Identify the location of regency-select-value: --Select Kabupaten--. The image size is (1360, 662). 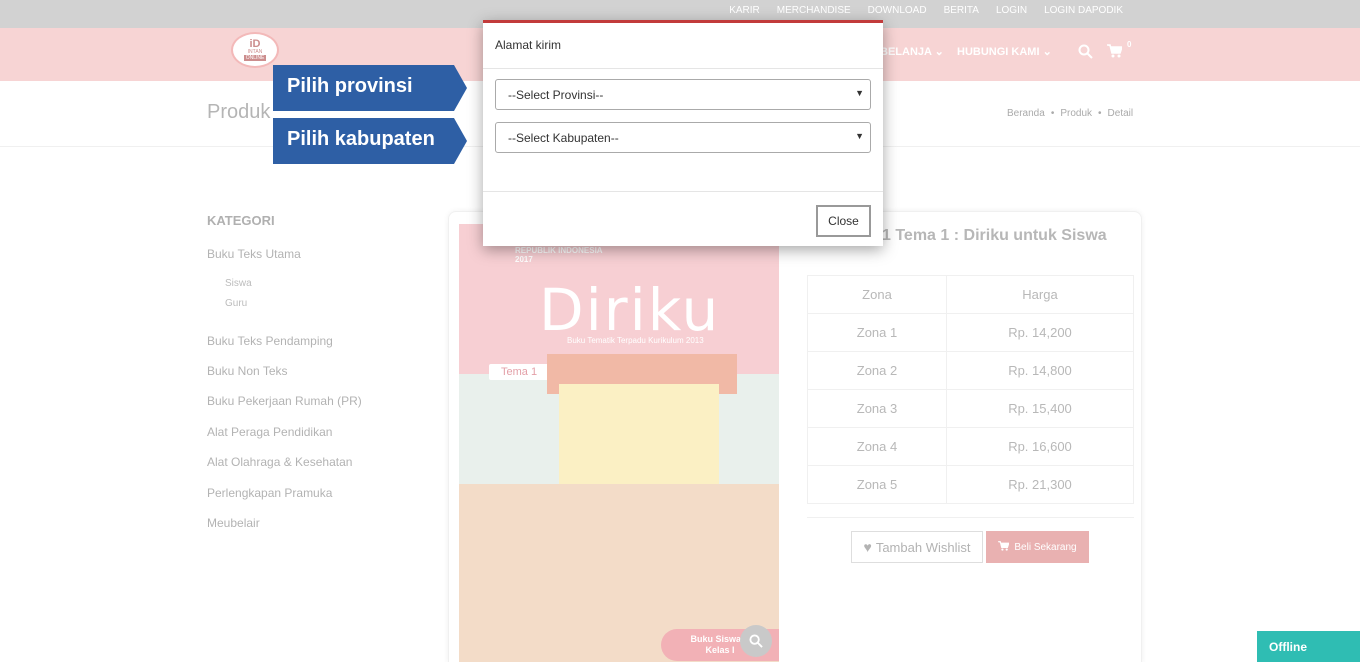
(563, 138).